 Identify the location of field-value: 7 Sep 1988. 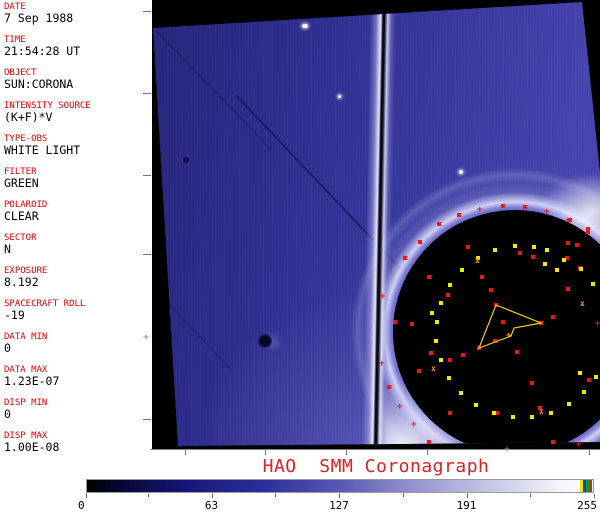
(39, 18).